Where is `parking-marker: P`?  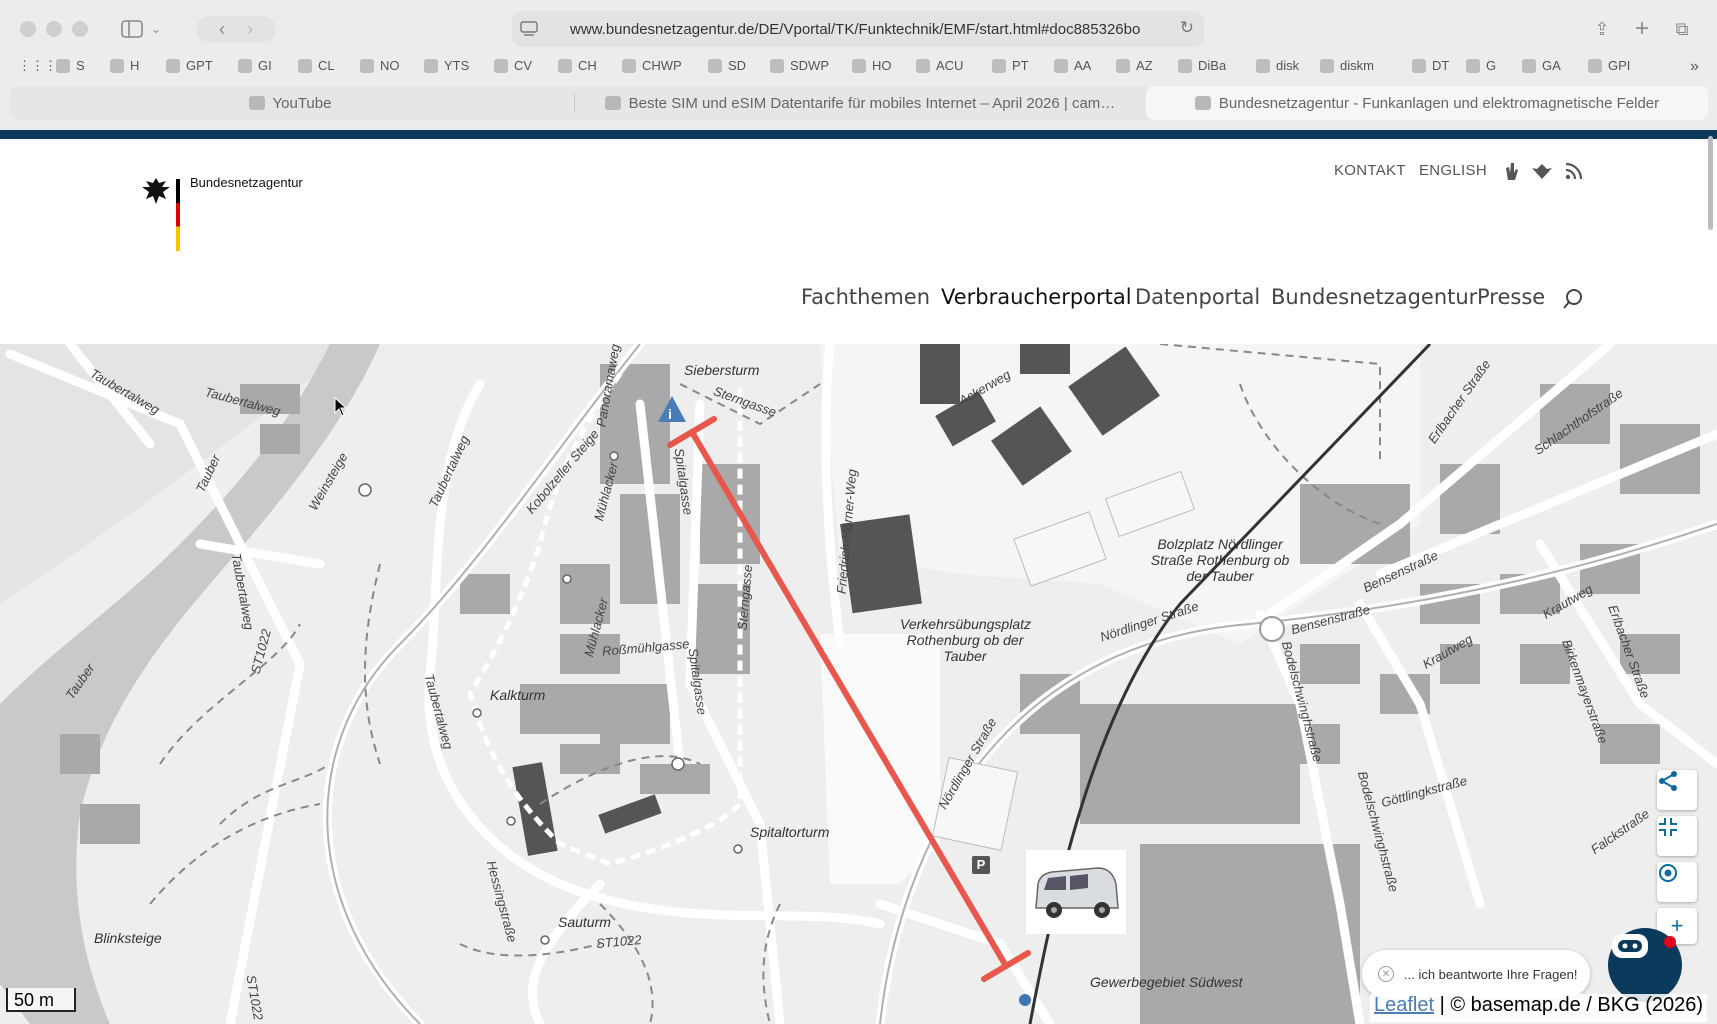
parking-marker: P is located at coordinates (981, 865).